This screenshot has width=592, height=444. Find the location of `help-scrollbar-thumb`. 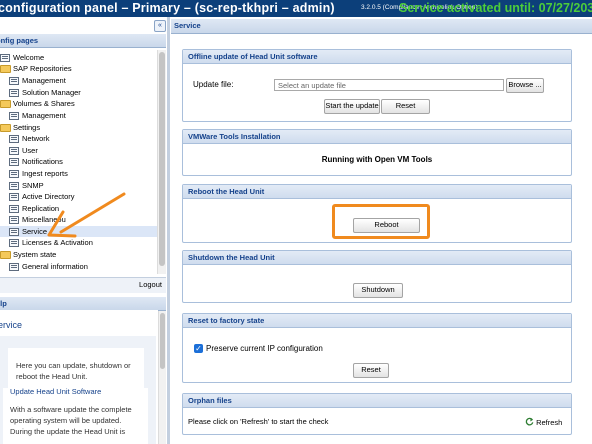

help-scrollbar-thumb is located at coordinates (162, 341).